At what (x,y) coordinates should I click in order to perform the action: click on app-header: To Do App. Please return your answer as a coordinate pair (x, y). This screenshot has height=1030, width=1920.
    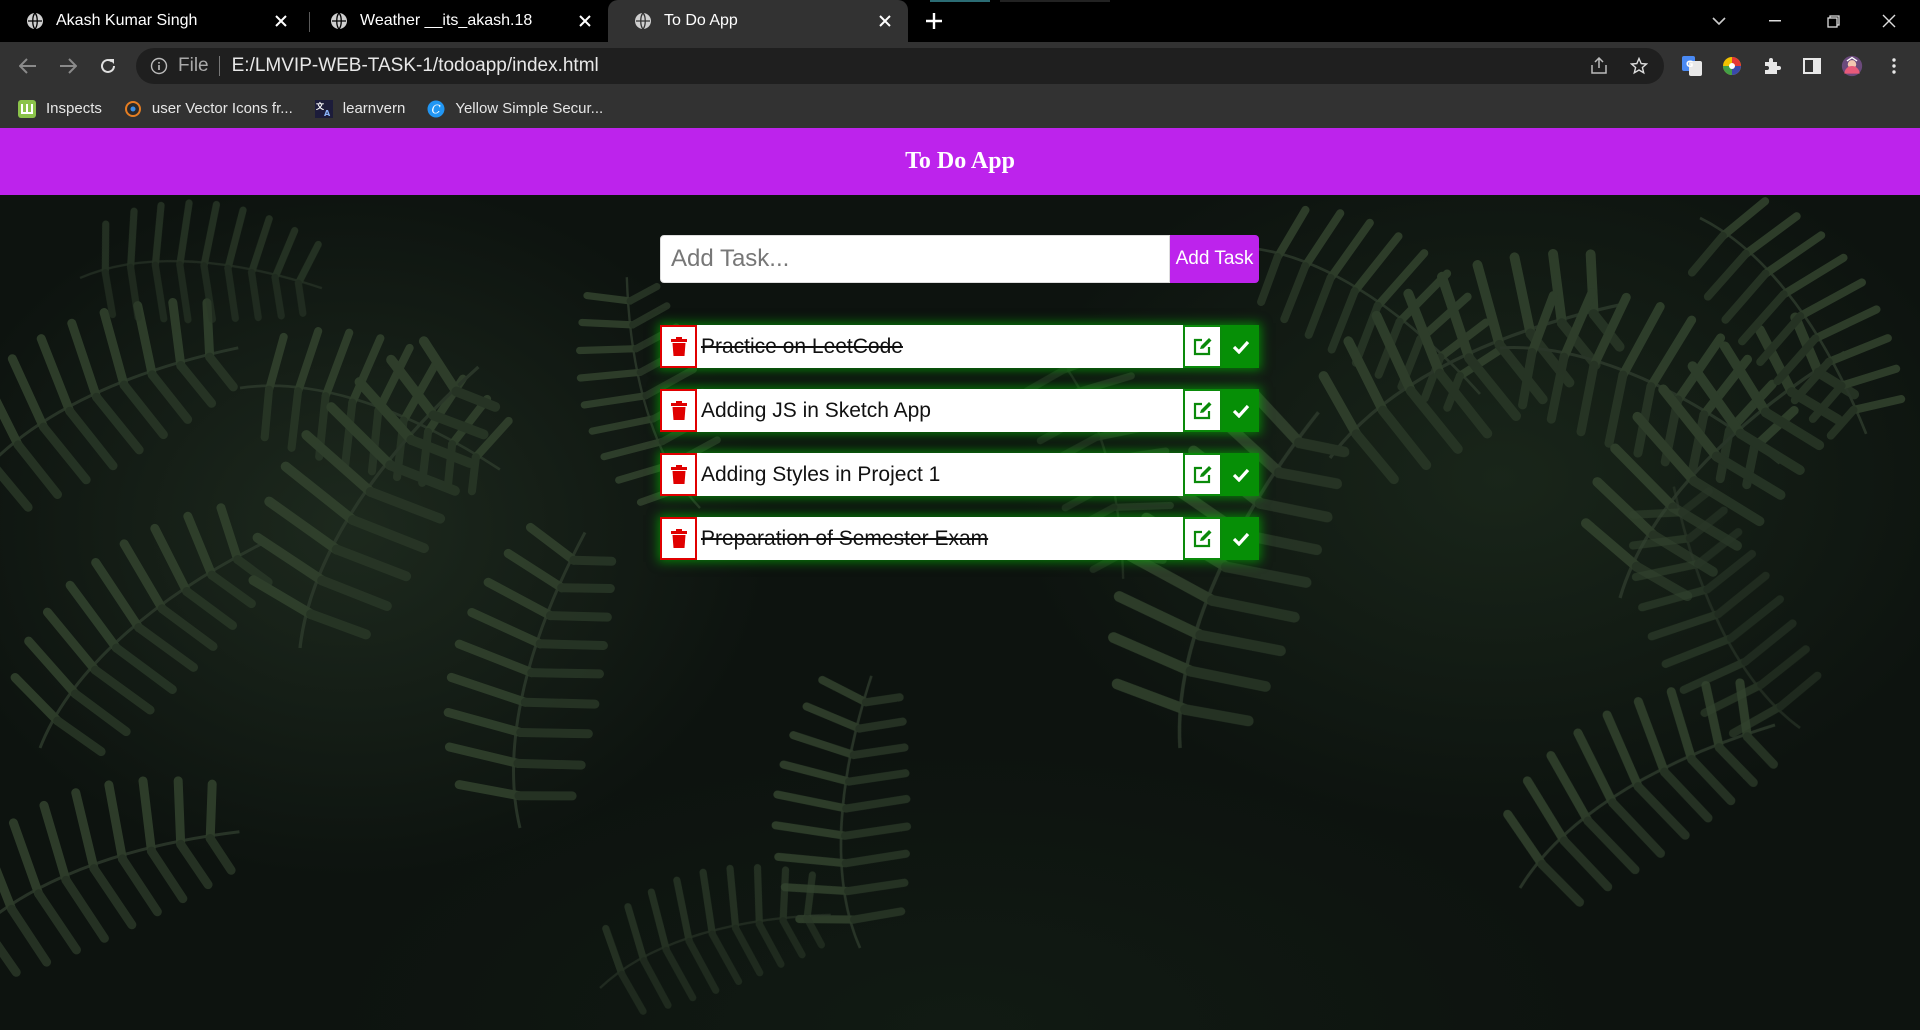
    Looking at the image, I should click on (960, 161).